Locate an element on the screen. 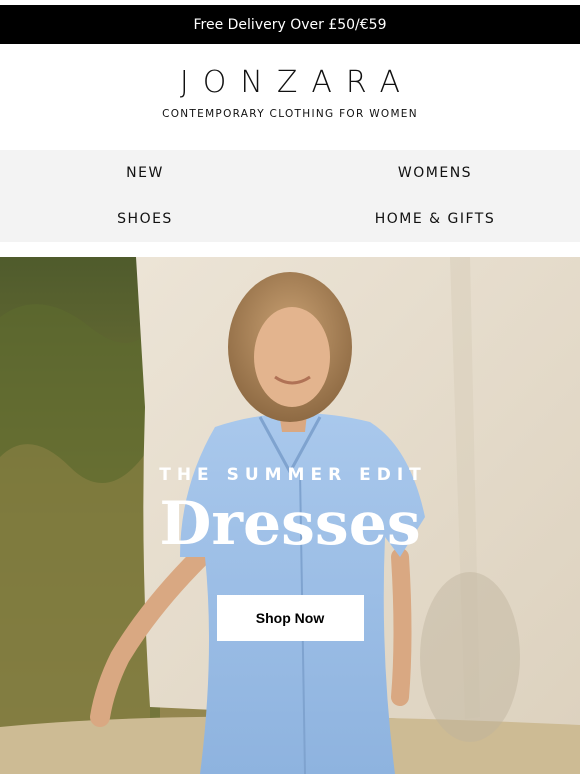  promo-text: Free Delivery Over £50/€59 is located at coordinates (290, 24).